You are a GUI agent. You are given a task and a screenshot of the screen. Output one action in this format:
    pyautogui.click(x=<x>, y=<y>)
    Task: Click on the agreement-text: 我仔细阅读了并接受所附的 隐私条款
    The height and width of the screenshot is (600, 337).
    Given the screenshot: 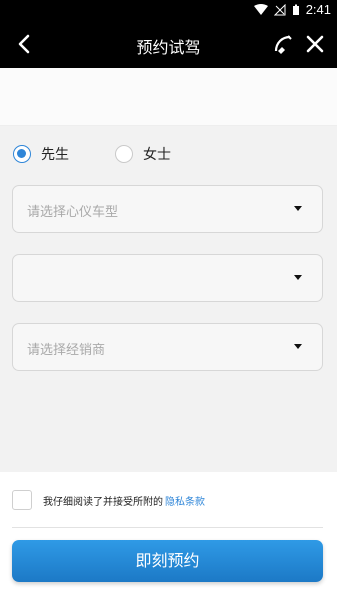 What is the action you would take?
    pyautogui.click(x=124, y=500)
    